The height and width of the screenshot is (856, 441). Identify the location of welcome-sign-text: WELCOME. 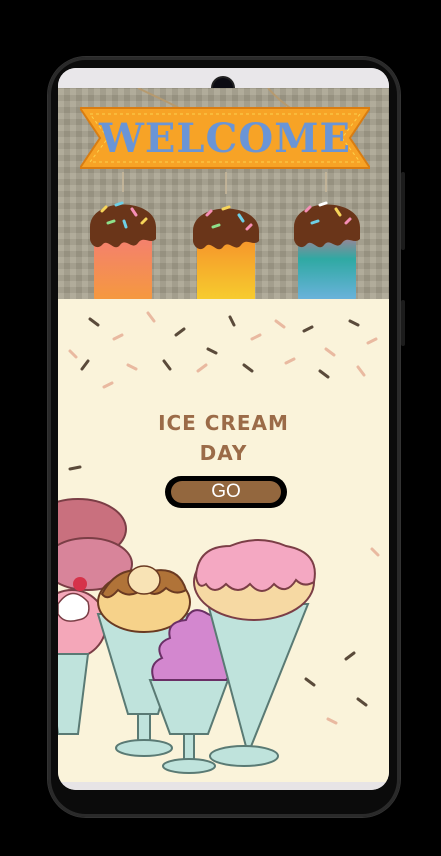
(225, 138).